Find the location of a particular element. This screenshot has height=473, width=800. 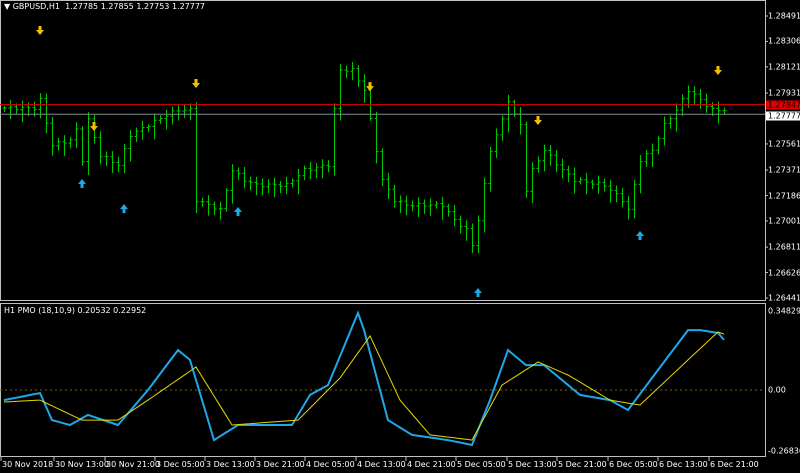

time-tick-label: 6 Dec 21:00 is located at coordinates (734, 464).